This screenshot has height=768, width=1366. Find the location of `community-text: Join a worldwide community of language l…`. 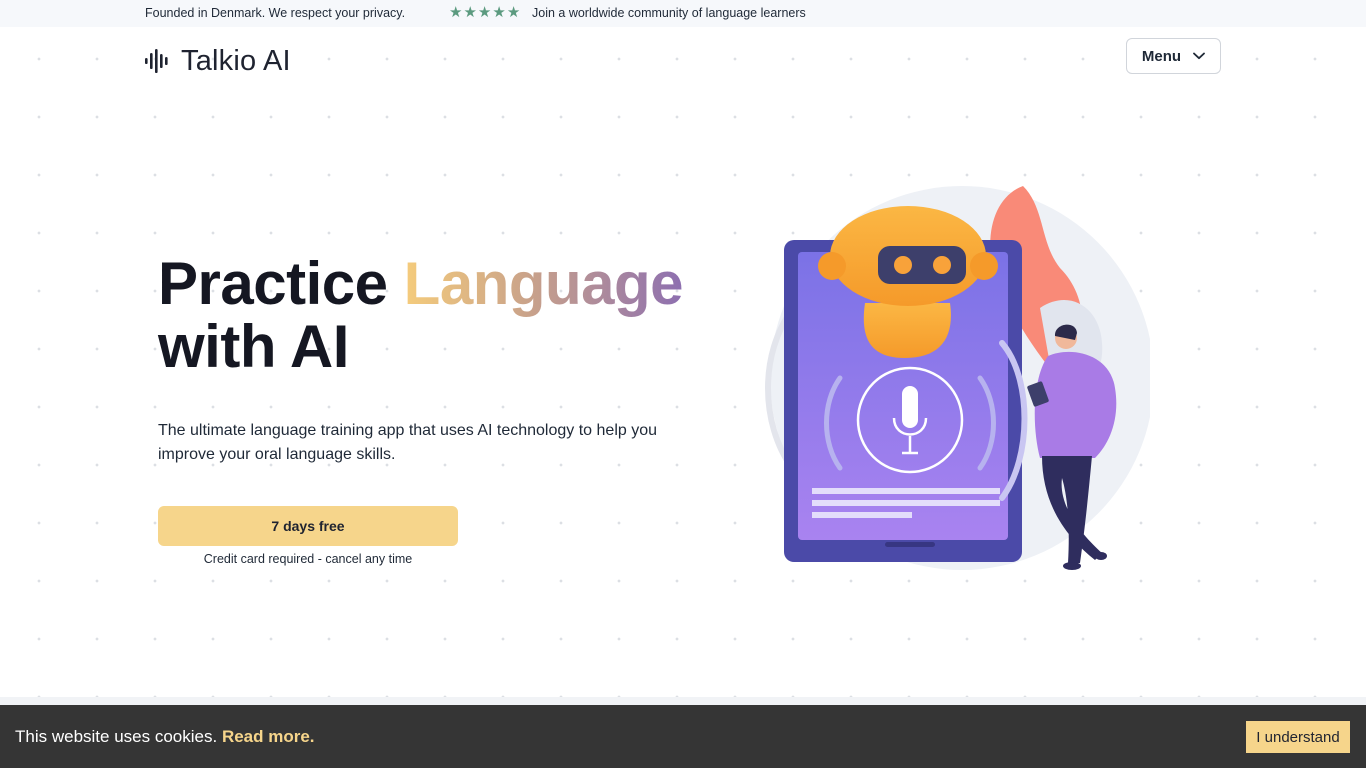

community-text: Join a worldwide community of language l… is located at coordinates (669, 13).